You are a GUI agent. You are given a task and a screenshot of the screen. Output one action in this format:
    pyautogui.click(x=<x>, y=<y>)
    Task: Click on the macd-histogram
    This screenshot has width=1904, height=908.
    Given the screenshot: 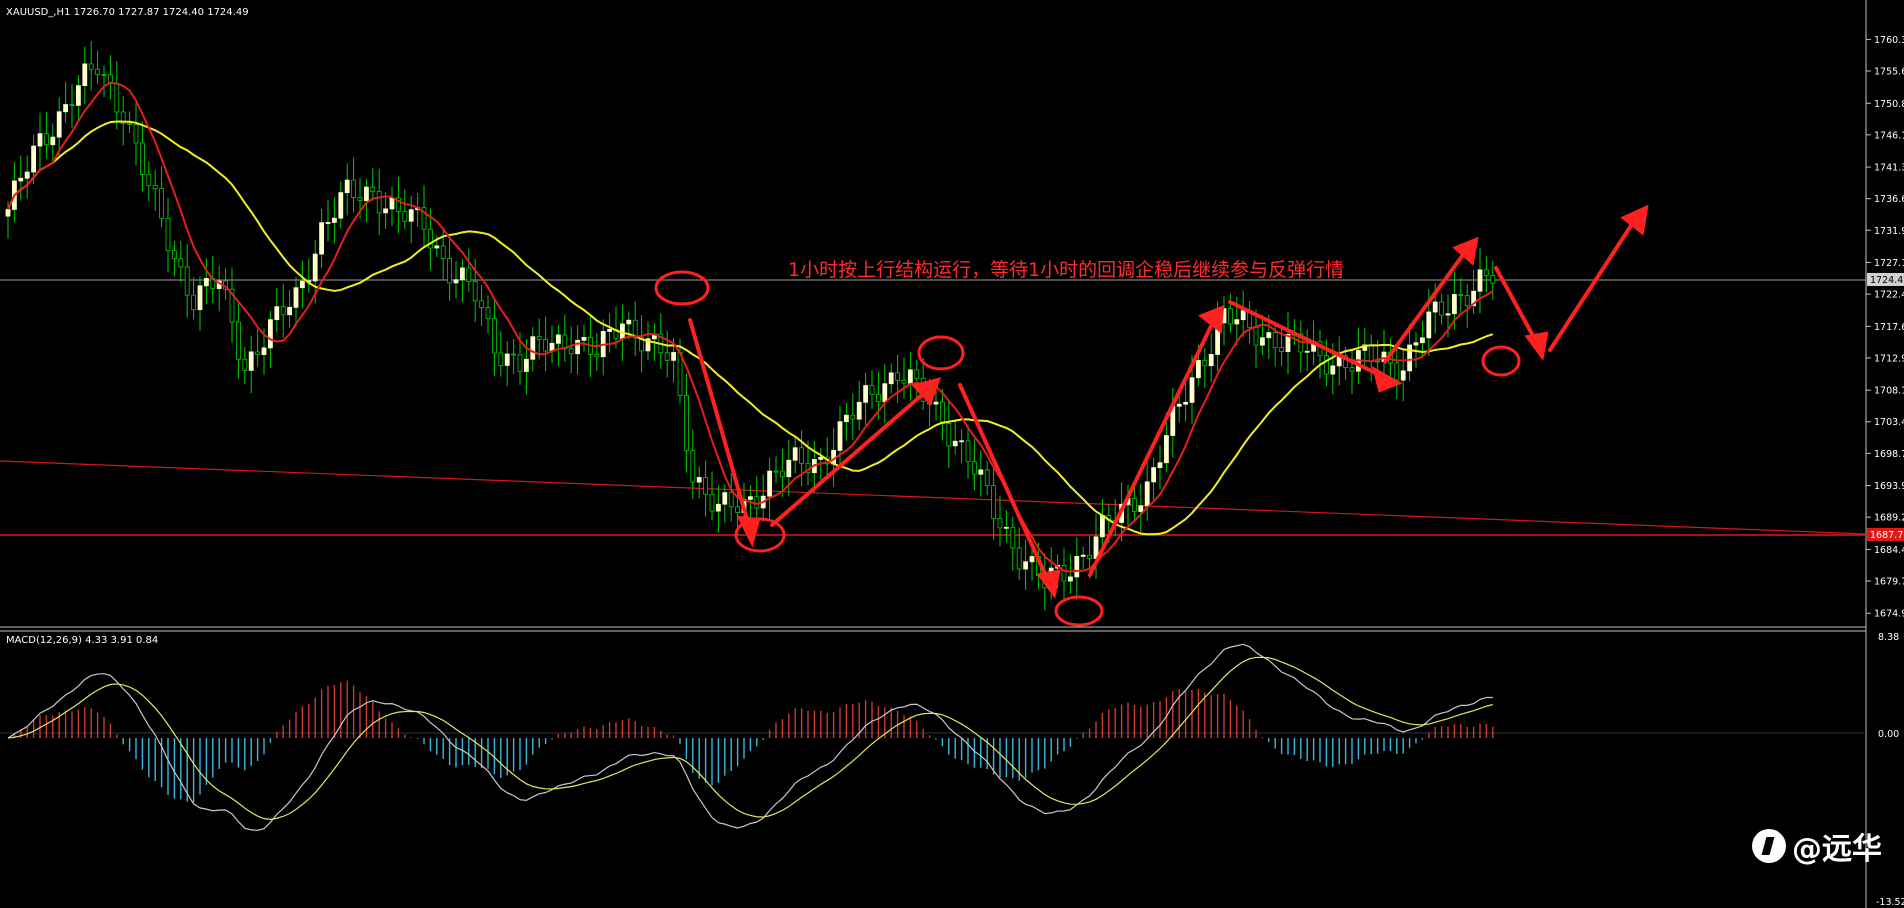 What is the action you would take?
    pyautogui.click(x=753, y=741)
    